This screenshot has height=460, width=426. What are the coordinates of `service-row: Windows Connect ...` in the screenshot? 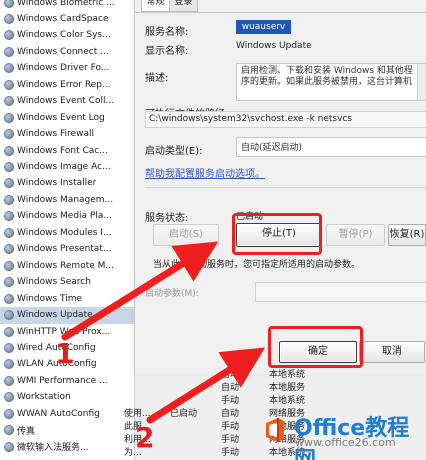 It's located at (67, 51).